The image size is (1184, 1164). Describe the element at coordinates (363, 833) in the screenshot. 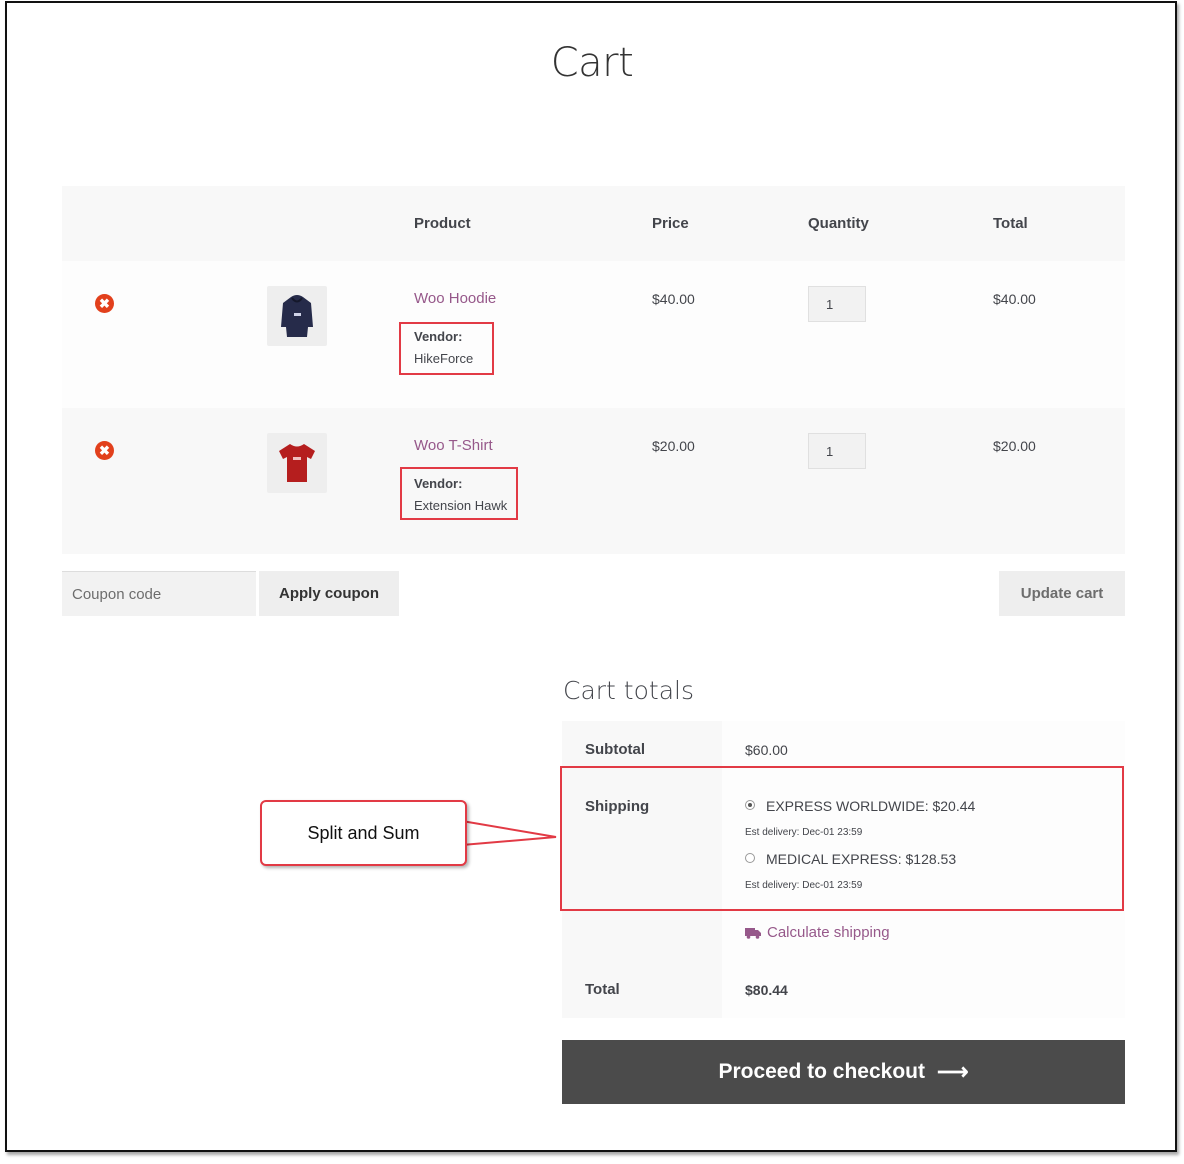

I see `split-and-sum-callout: Split and Sum` at that location.